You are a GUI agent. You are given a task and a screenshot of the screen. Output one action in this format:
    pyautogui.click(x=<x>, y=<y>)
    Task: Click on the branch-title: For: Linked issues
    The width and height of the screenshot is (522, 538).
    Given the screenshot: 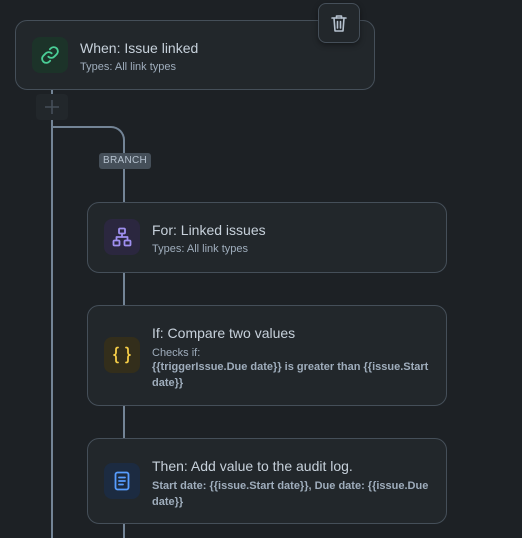 What is the action you would take?
    pyautogui.click(x=209, y=230)
    